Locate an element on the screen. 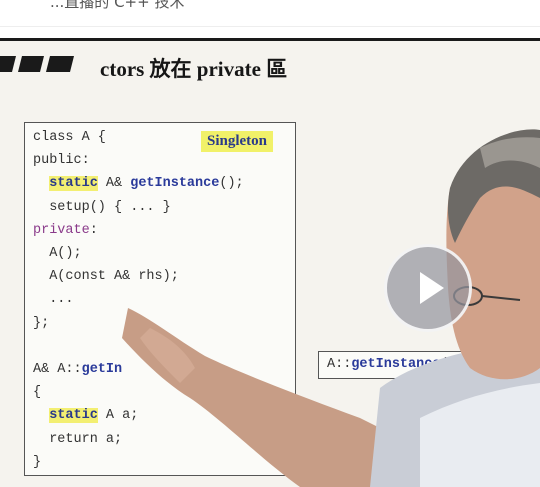 The image size is (540, 487). play-icon is located at coordinates (432, 288).